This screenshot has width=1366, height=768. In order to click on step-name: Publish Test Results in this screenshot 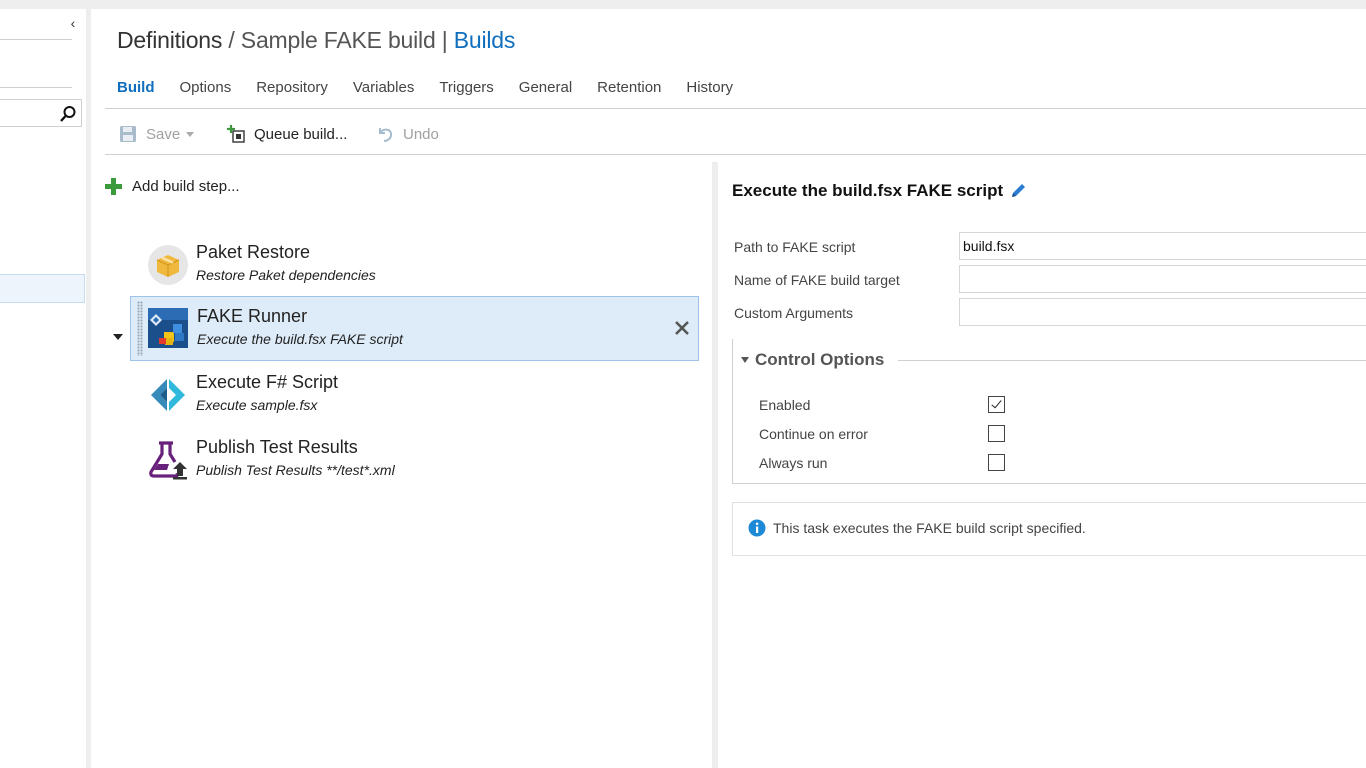, I will do `click(277, 447)`.